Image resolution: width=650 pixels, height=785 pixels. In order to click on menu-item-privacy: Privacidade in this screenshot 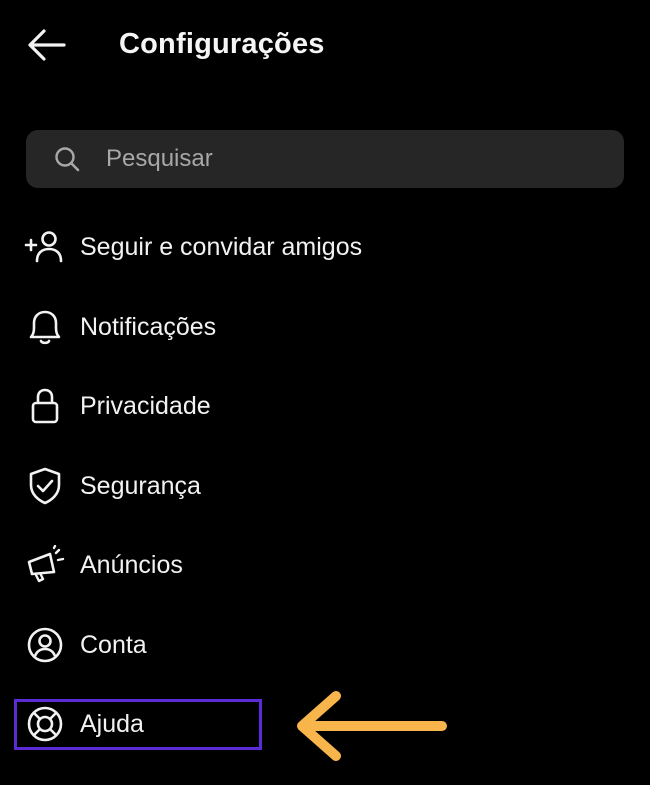, I will do `click(325, 406)`.